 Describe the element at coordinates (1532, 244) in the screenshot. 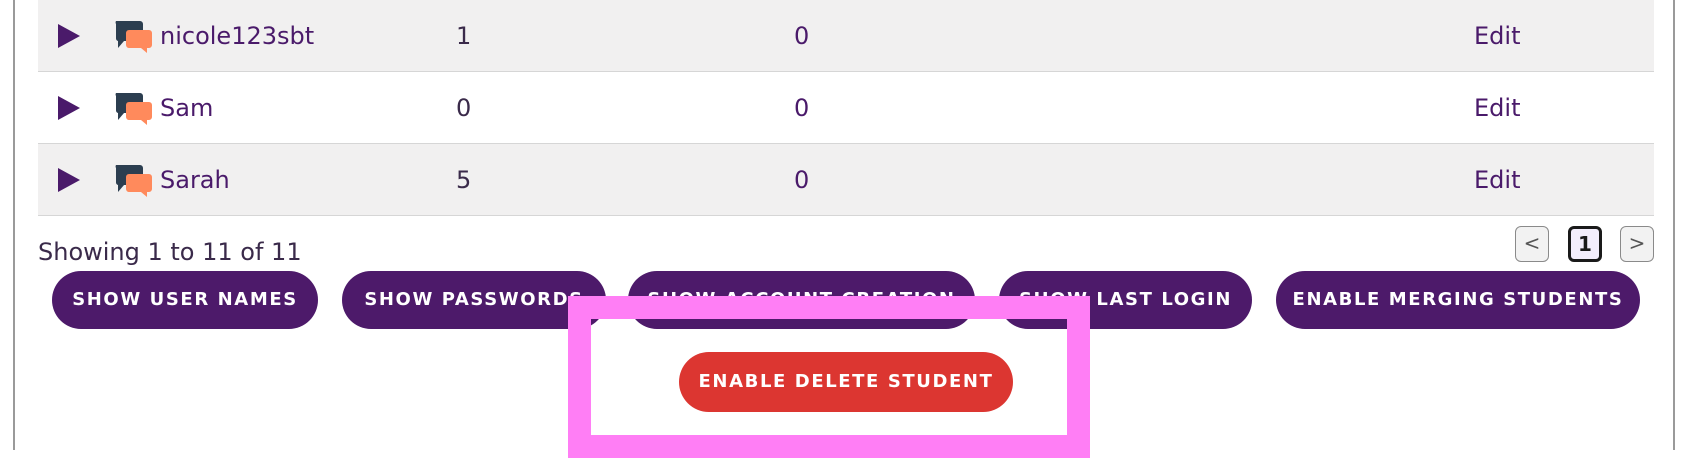

I see `prev-page-button: <` at that location.